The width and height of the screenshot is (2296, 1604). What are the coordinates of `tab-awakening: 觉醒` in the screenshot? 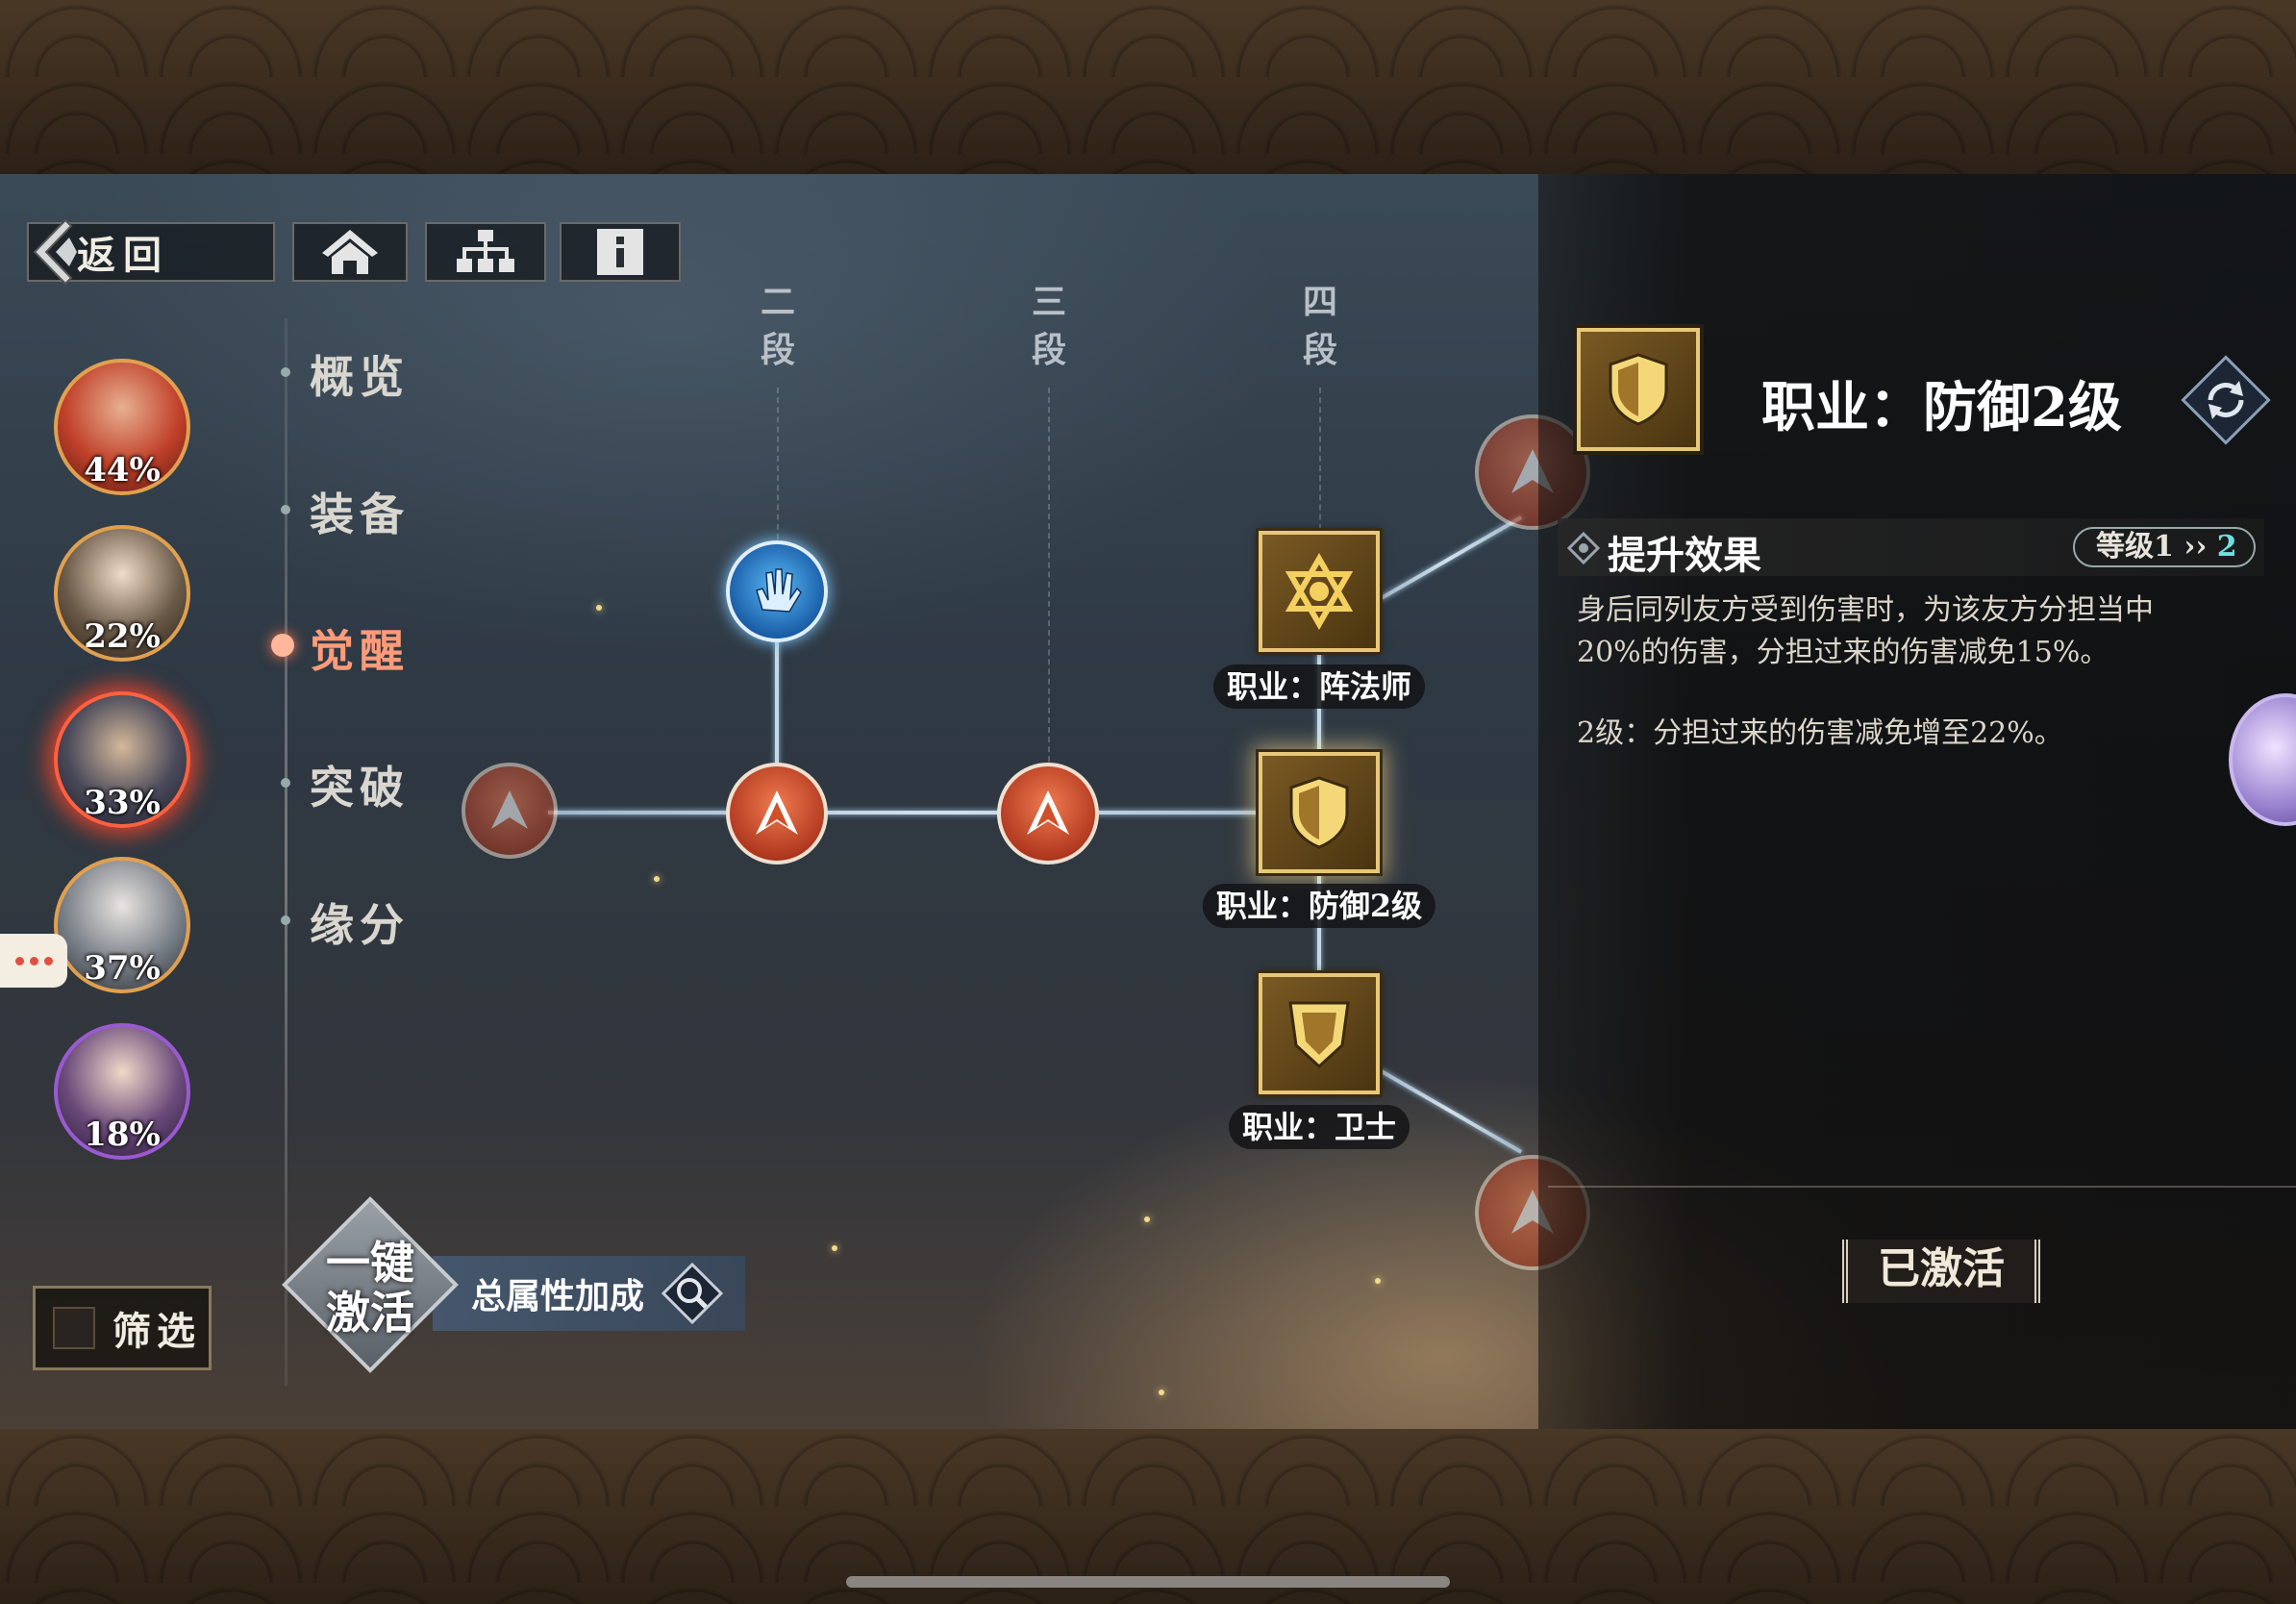 It's located at (377, 645).